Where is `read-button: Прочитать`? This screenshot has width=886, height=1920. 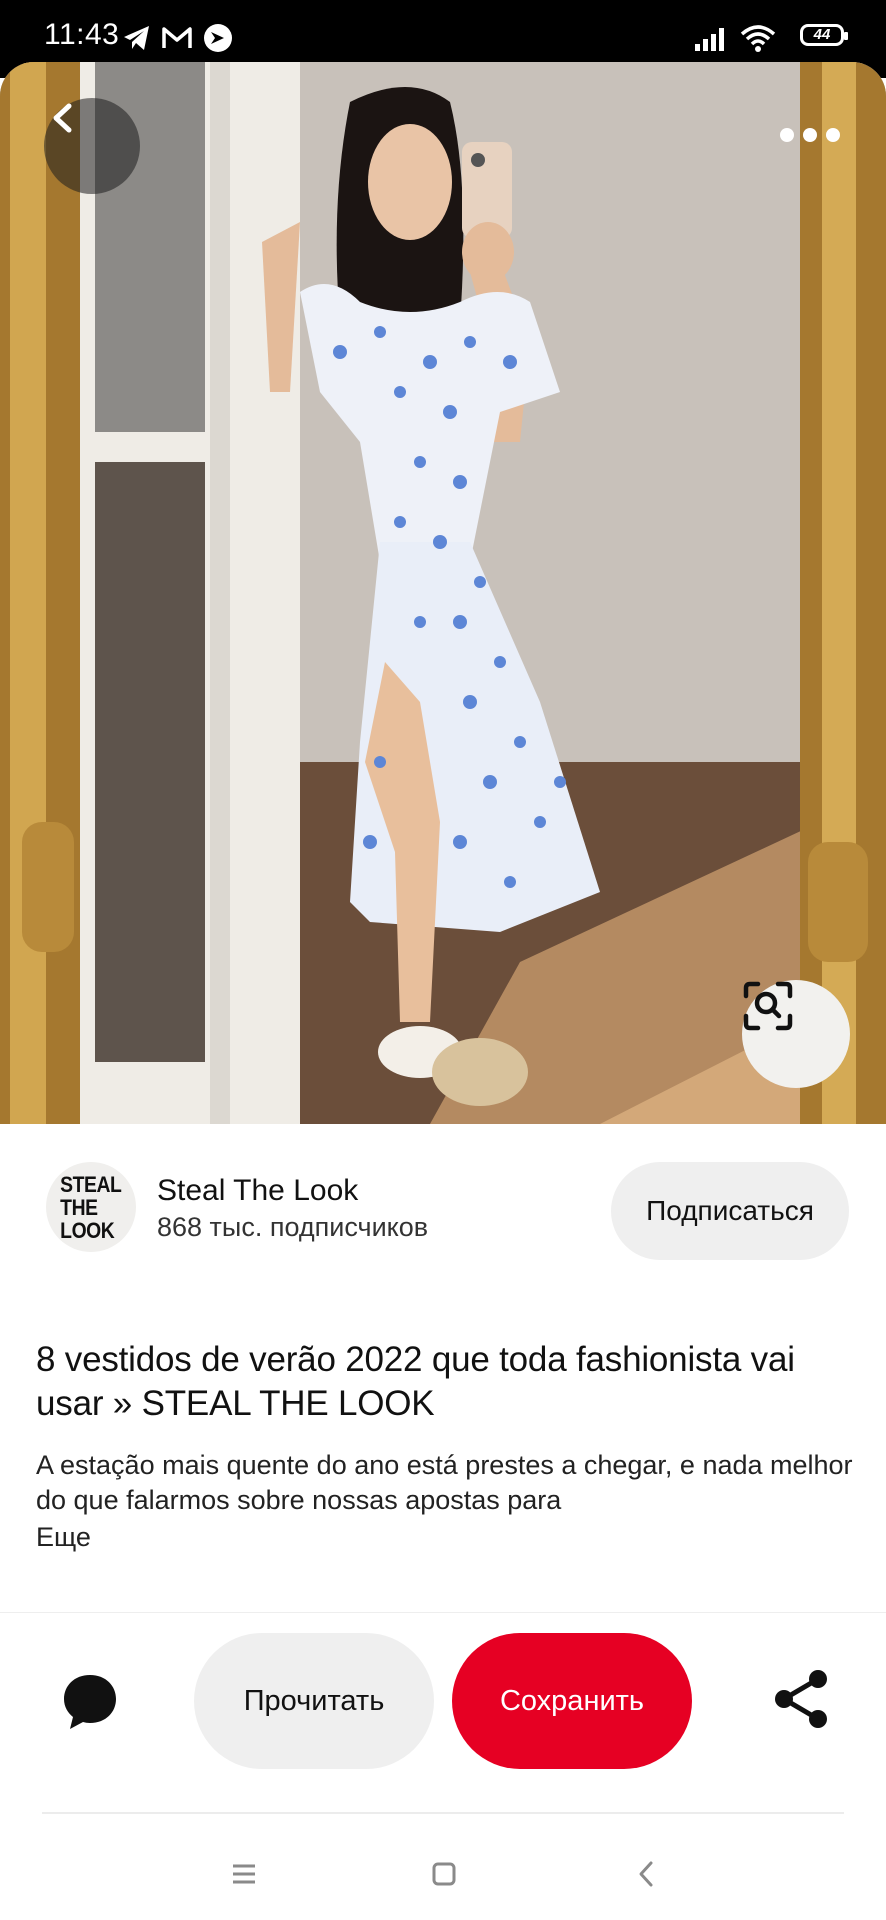 read-button: Прочитать is located at coordinates (314, 1701).